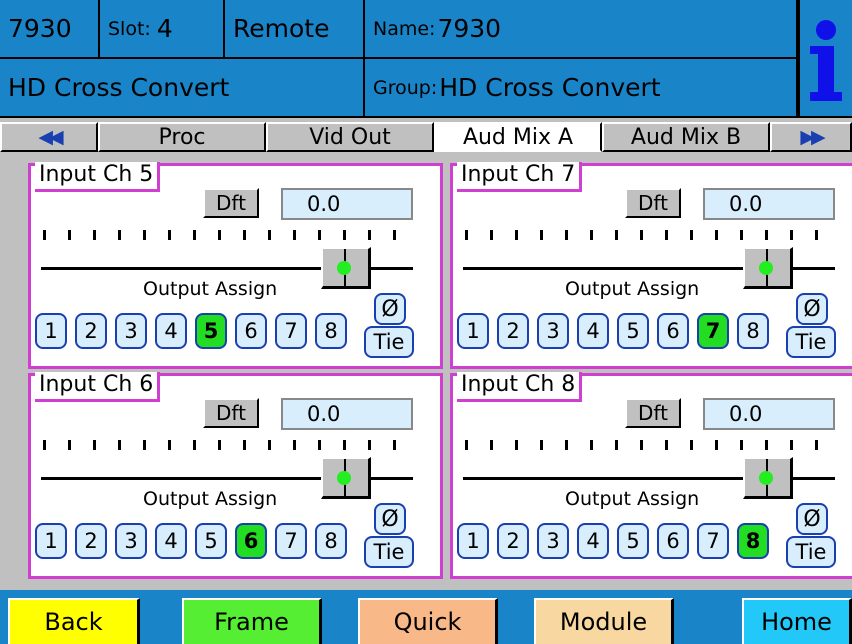 Image resolution: width=852 pixels, height=644 pixels. I want to click on double-right-arrow-icon: ▶▶, so click(812, 137).